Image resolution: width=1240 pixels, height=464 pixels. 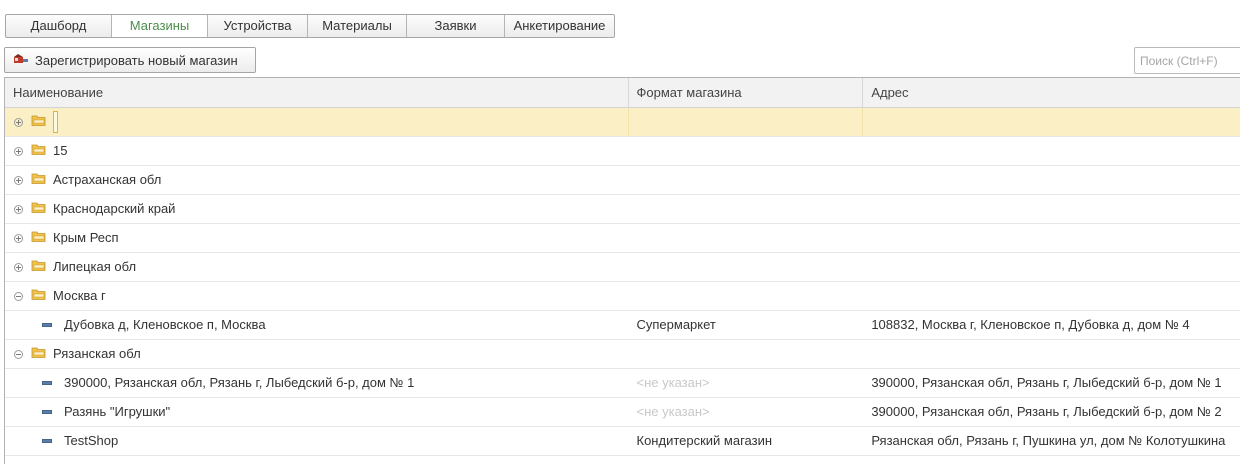 What do you see at coordinates (91, 440) in the screenshot?
I see `row-name-text: TestShop` at bounding box center [91, 440].